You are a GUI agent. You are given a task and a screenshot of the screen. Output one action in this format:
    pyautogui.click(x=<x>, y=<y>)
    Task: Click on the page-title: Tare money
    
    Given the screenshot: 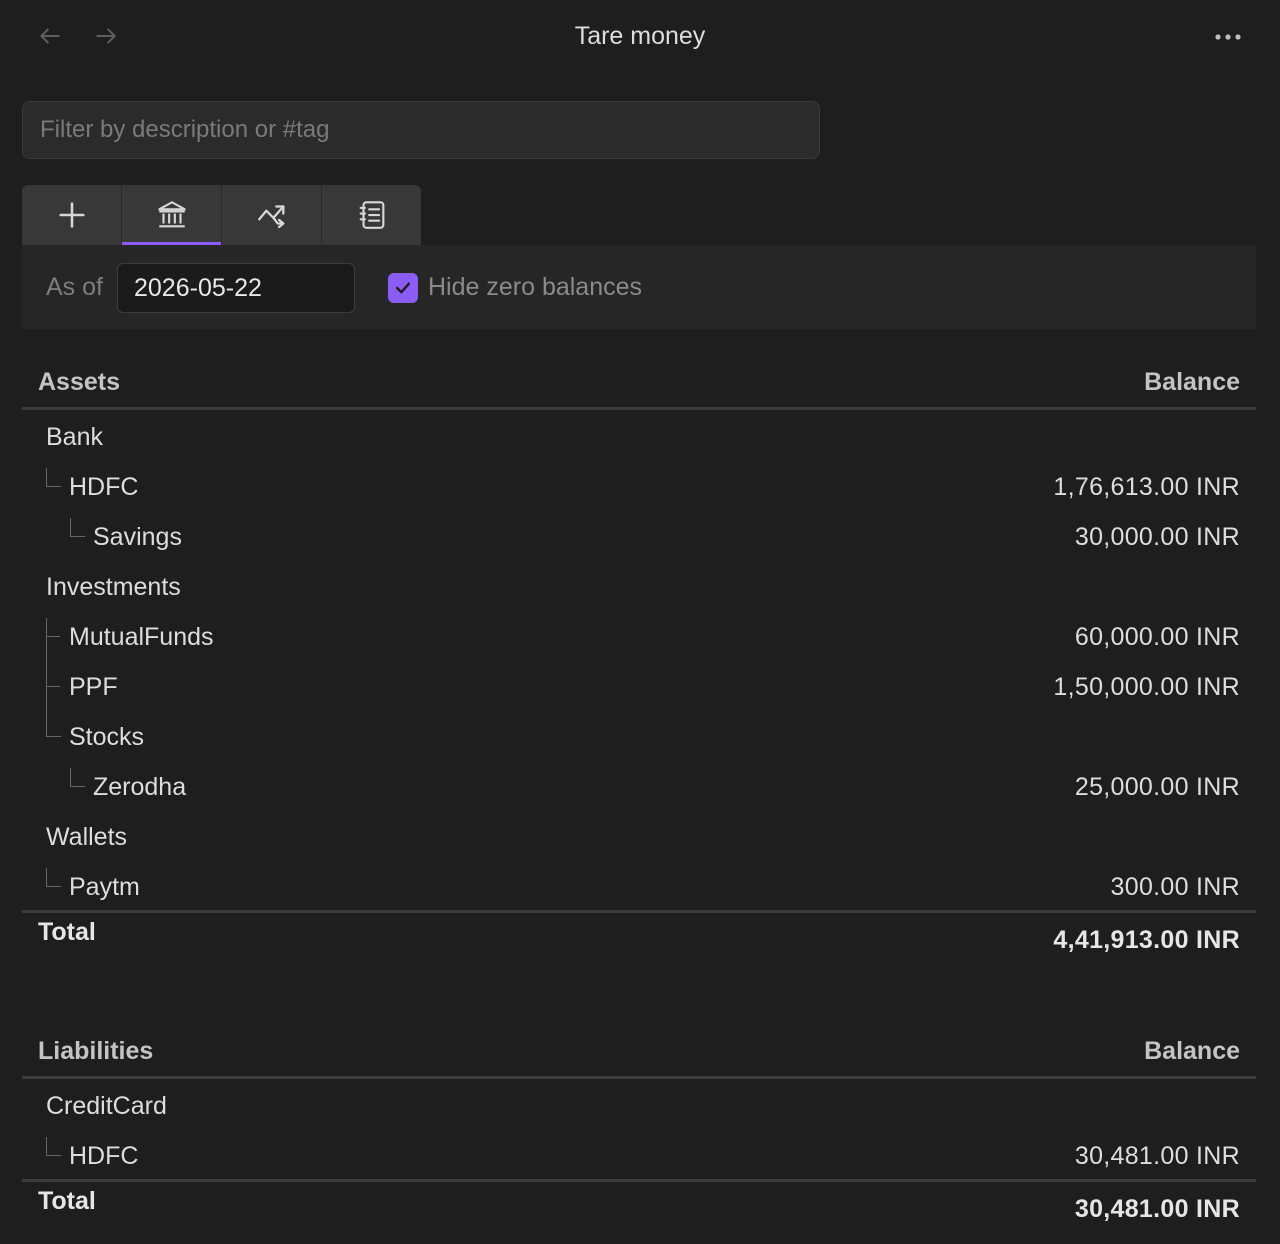 What is the action you would take?
    pyautogui.click(x=640, y=36)
    